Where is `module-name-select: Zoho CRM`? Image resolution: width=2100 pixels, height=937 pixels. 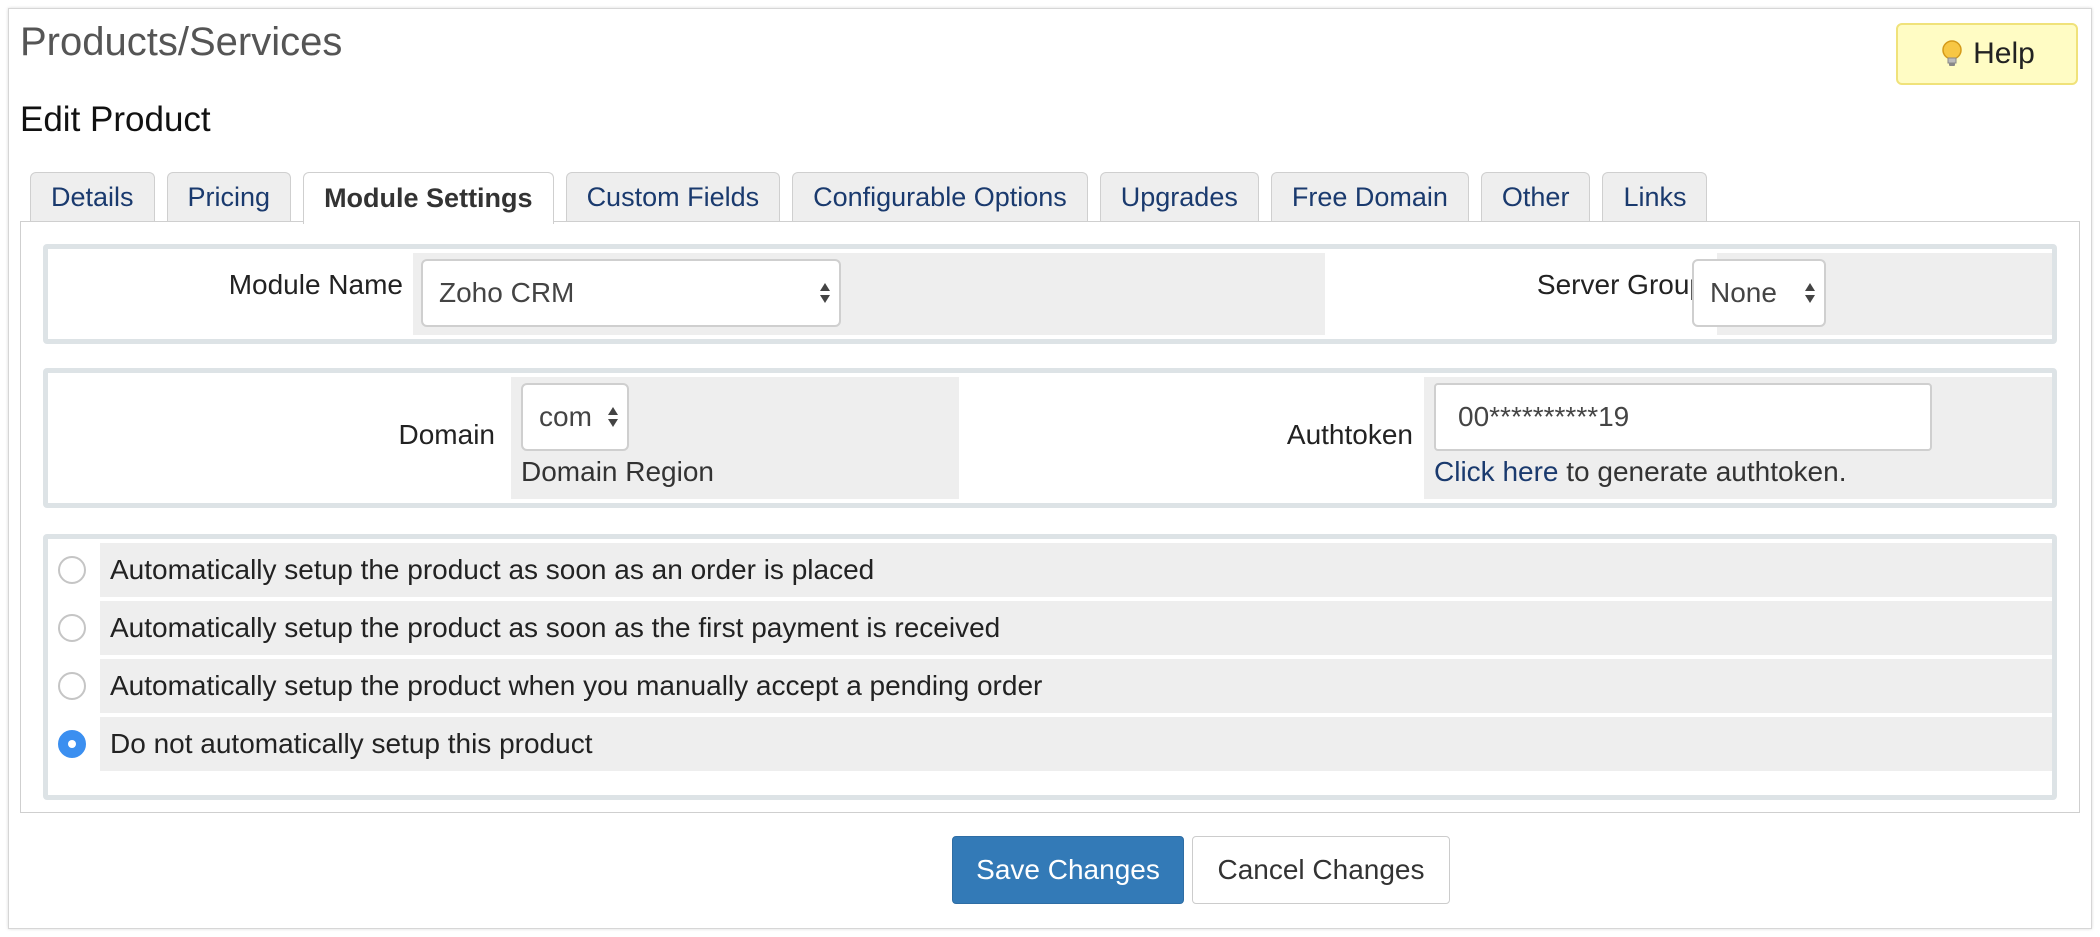
module-name-select: Zoho CRM is located at coordinates (631, 293).